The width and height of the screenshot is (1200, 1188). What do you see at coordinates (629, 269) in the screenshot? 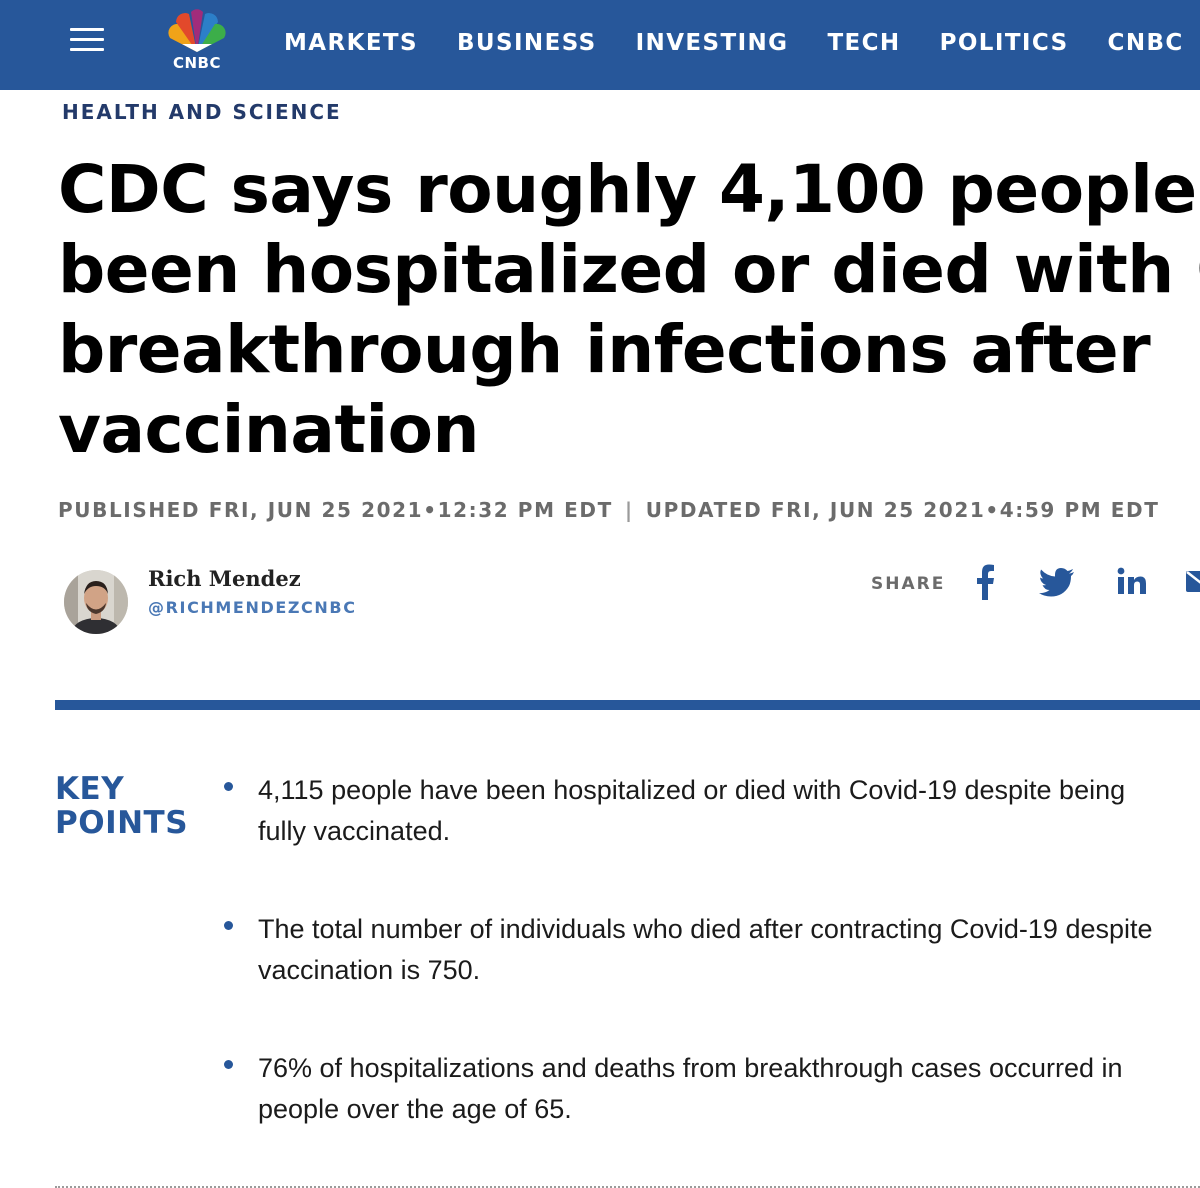
I see `headline-line: been hospitalized or died with Covid` at bounding box center [629, 269].